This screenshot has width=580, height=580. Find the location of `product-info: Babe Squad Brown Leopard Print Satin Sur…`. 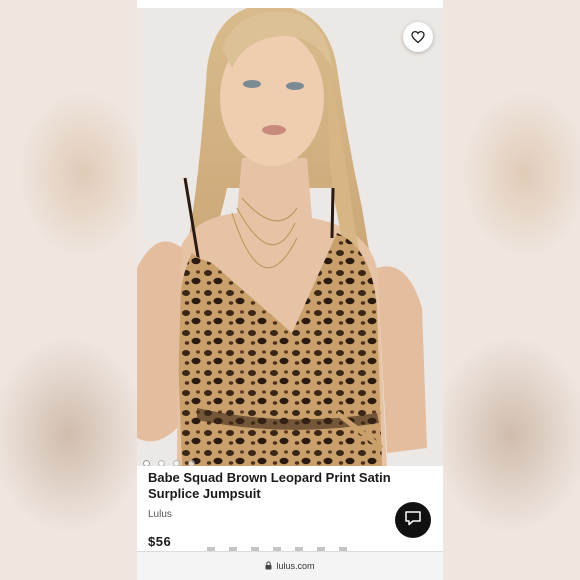

product-info: Babe Squad Brown Leopard Print Satin Sur… is located at coordinates (273, 509).